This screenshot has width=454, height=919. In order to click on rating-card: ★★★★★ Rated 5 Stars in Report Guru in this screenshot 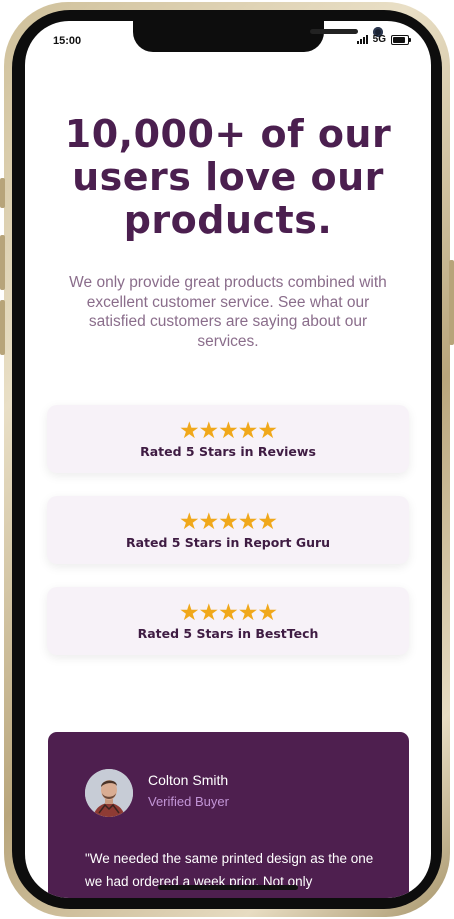, I will do `click(228, 530)`.